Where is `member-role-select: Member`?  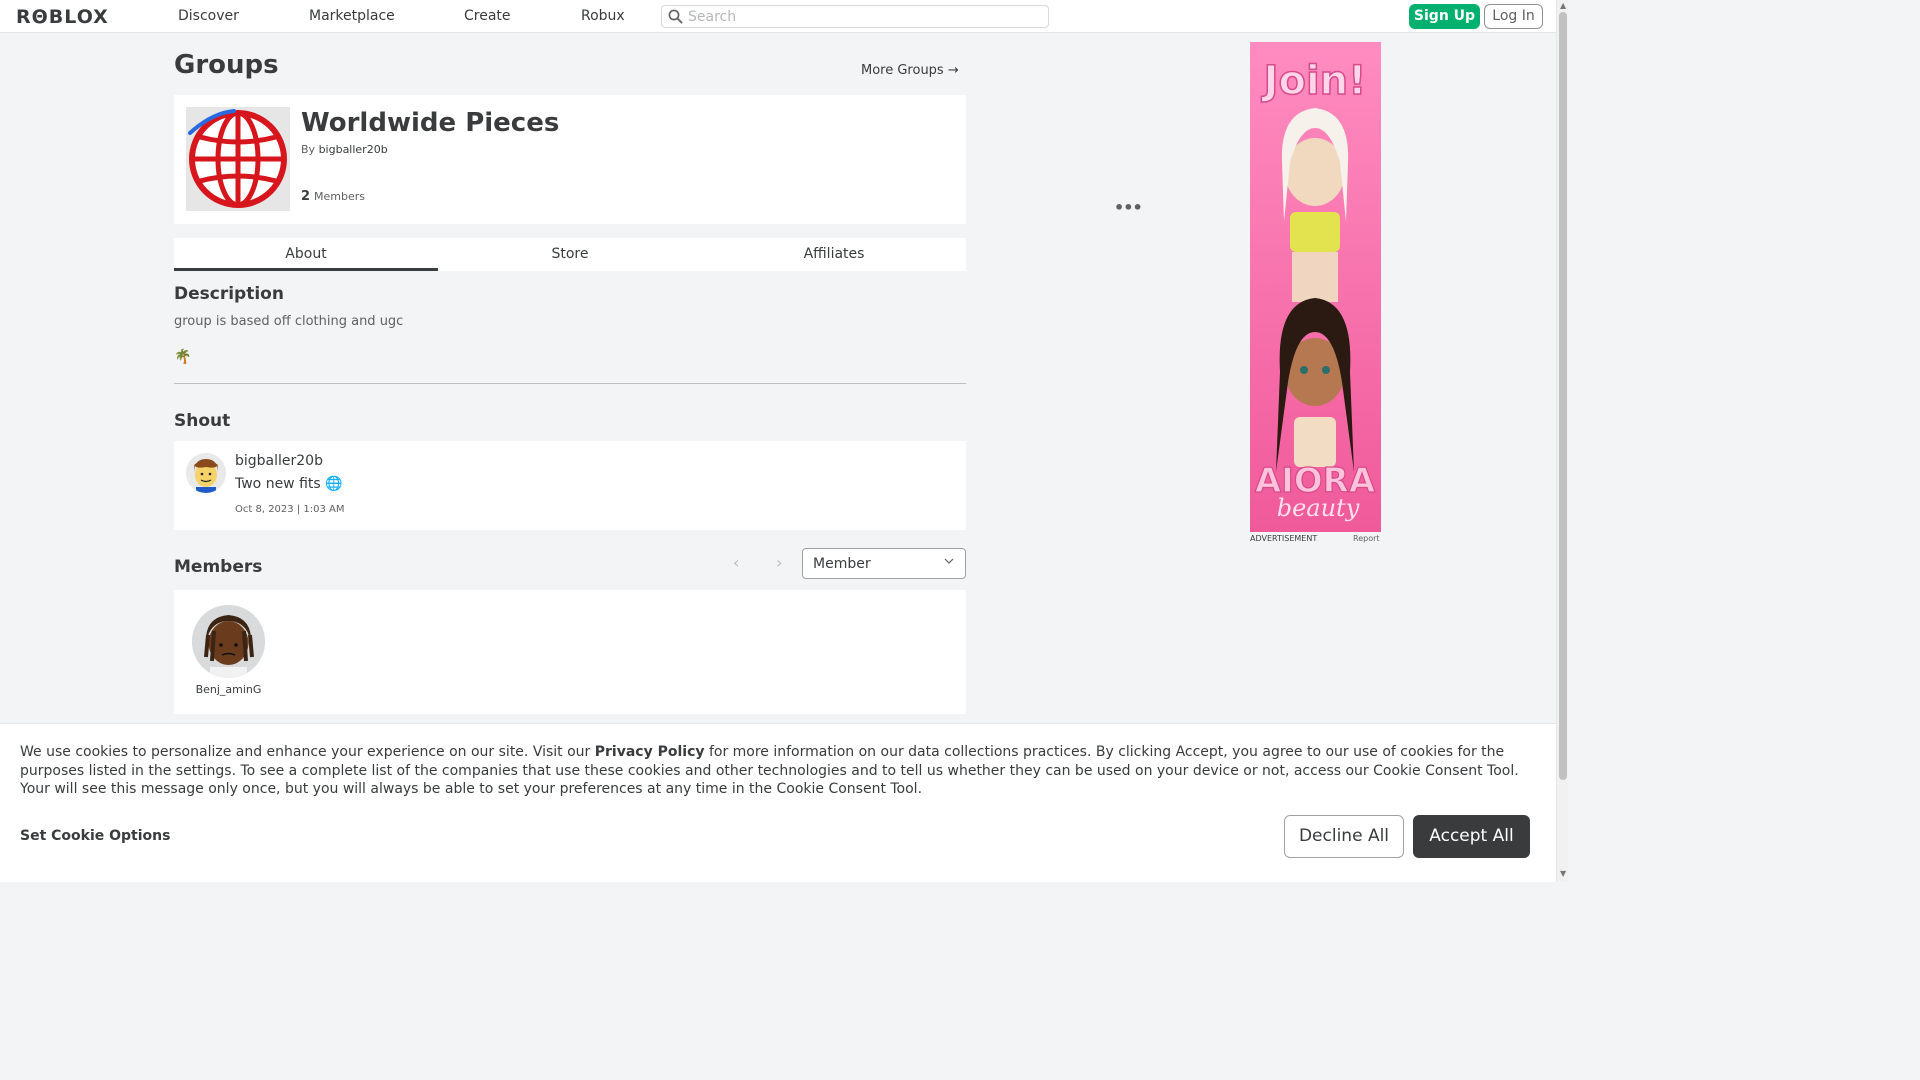
member-role-select: Member is located at coordinates (884, 563).